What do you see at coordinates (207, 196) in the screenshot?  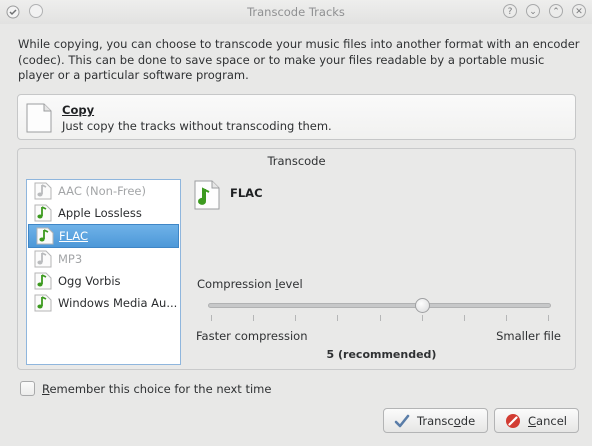 I see `flac-file-icon` at bounding box center [207, 196].